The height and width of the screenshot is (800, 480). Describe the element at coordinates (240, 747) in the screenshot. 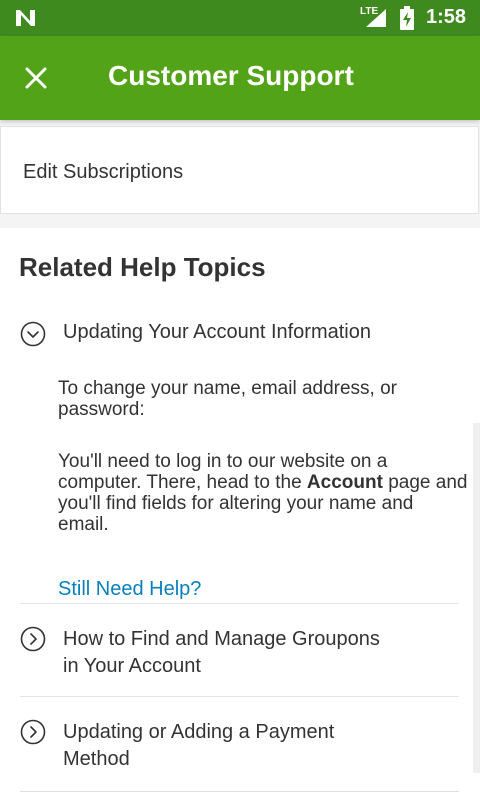

I see `topic-payment-method: Updating or Adding a Payment Method` at that location.